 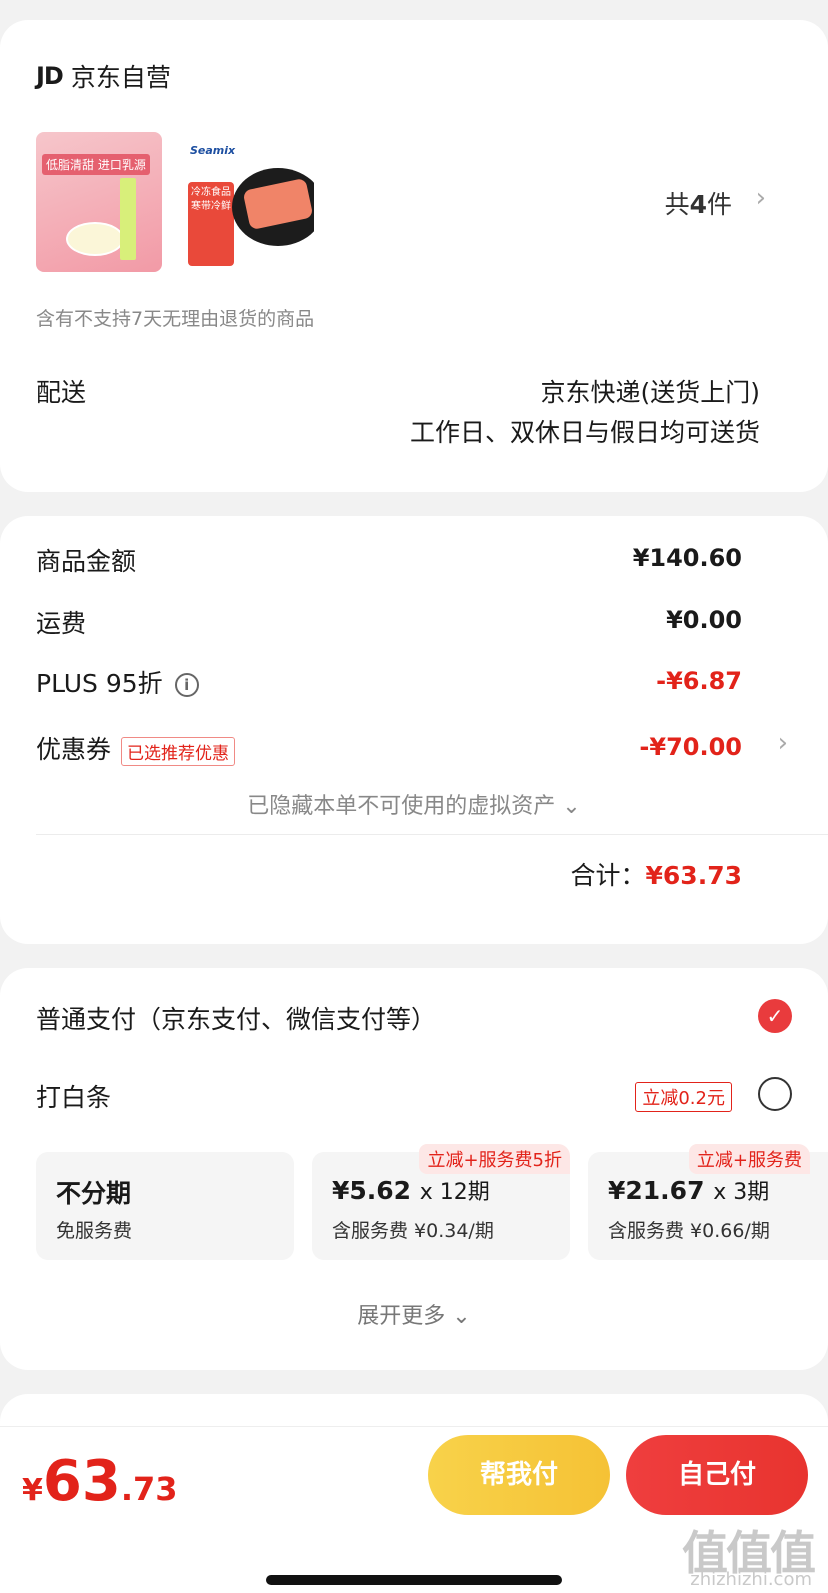 What do you see at coordinates (149, 1489) in the screenshot?
I see `price-decimal: .73` at bounding box center [149, 1489].